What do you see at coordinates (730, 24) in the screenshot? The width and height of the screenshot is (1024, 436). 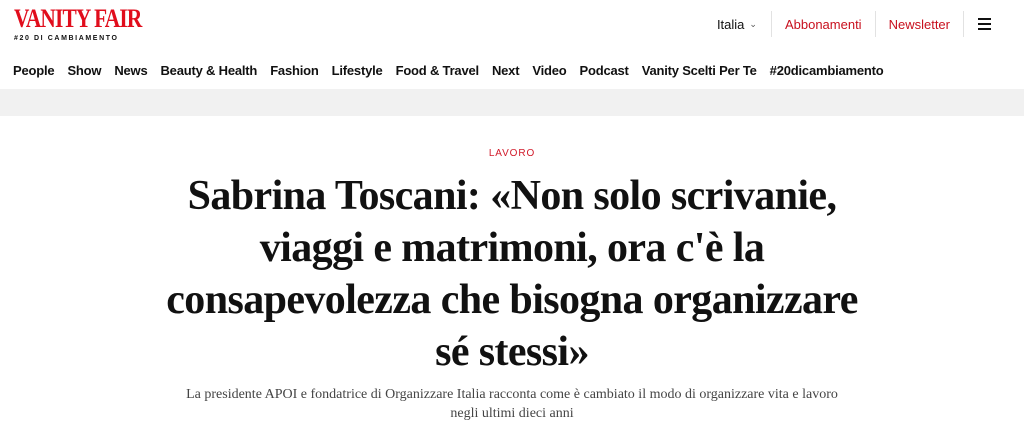 I see `language-label: Italia` at bounding box center [730, 24].